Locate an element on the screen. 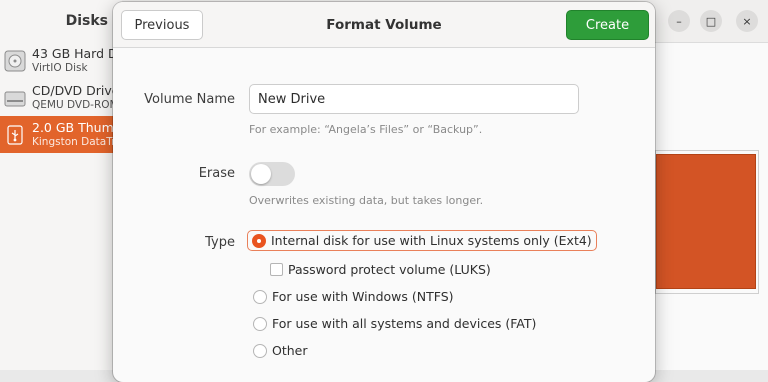 This screenshot has width=768, height=382. checkbox-icon is located at coordinates (276, 269).